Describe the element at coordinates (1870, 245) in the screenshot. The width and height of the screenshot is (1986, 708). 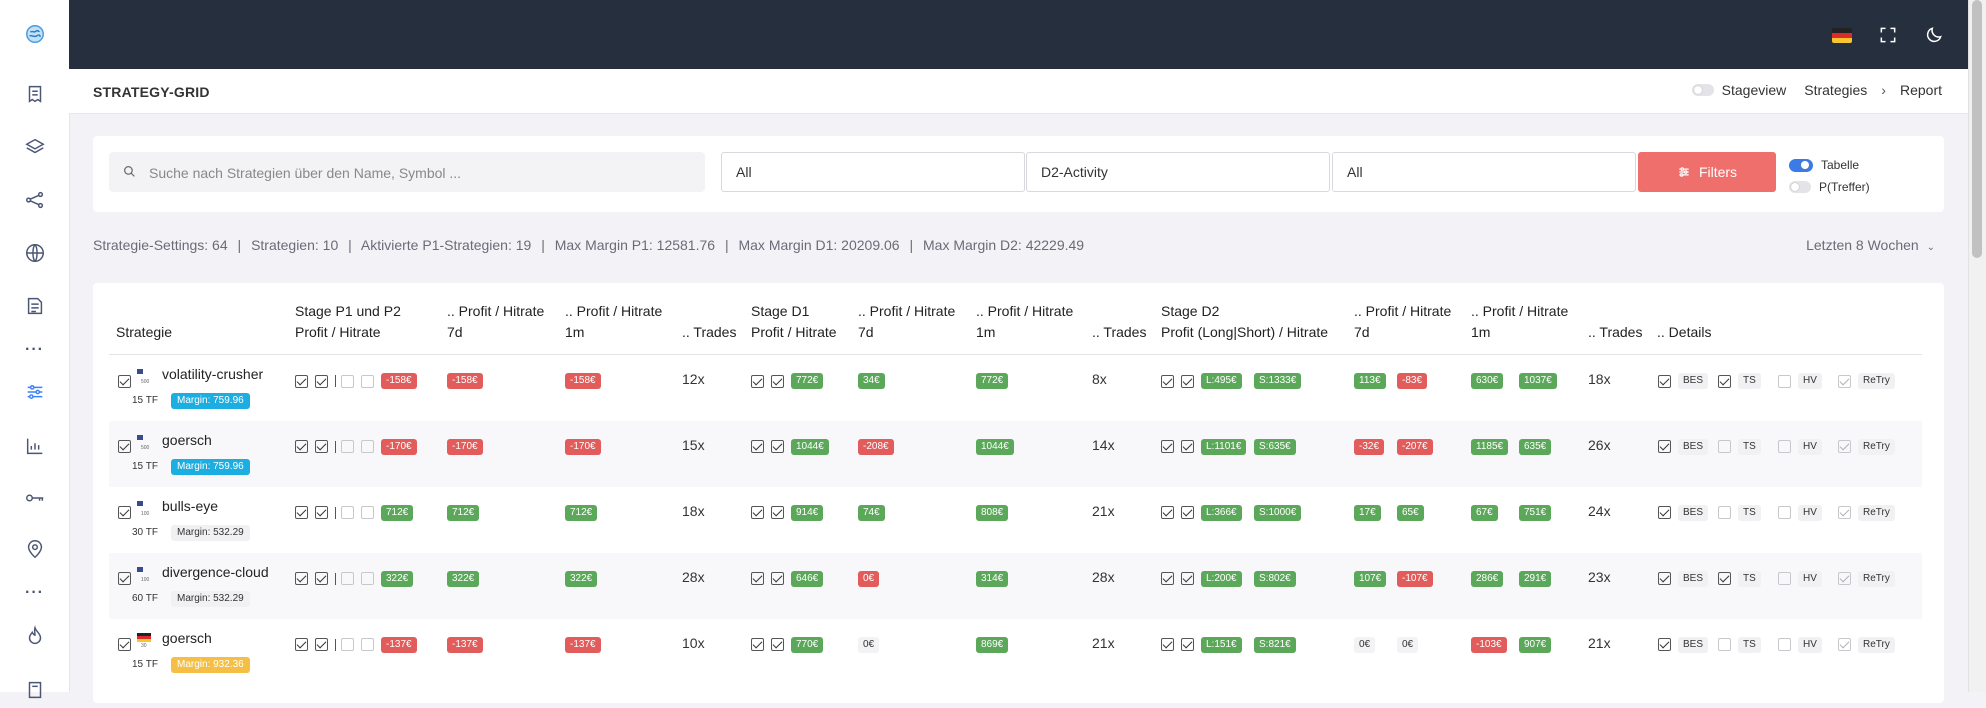
I see `period-select: Letzten 8 Wochen ⌄` at that location.